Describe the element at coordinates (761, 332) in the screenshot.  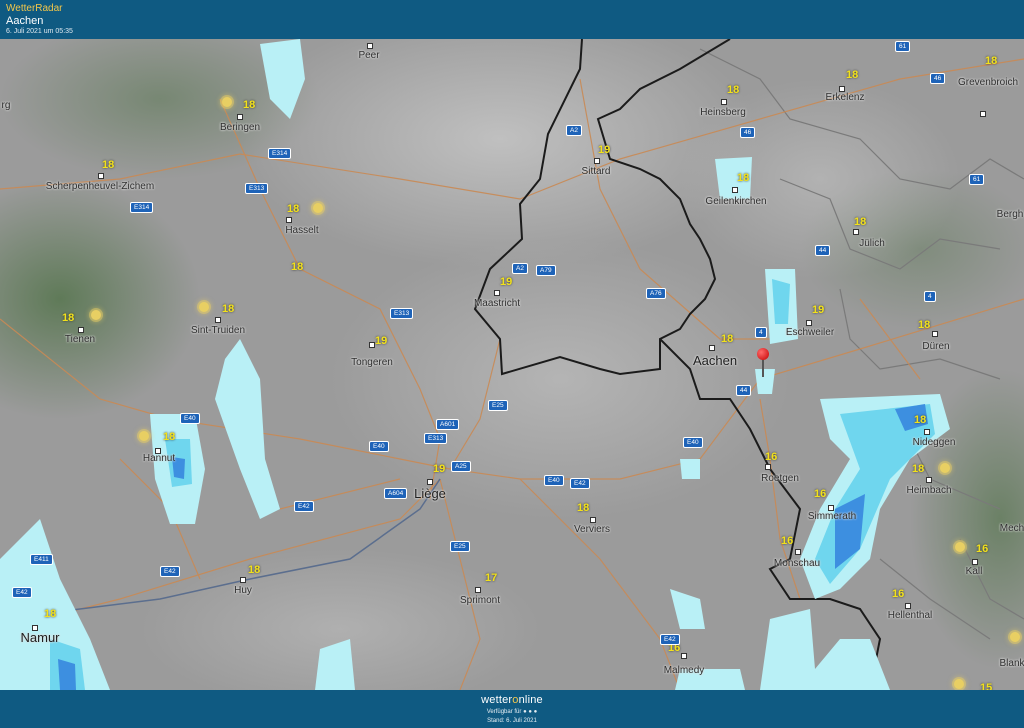
I see `road-shield: 4` at that location.